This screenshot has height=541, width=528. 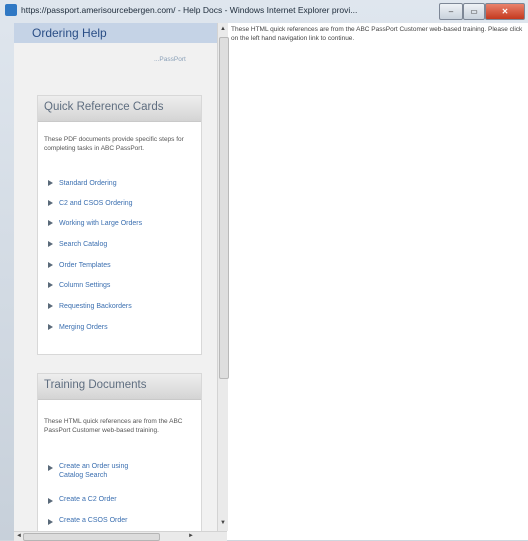 What do you see at coordinates (505, 11) in the screenshot?
I see `close-button: ✕` at bounding box center [505, 11].